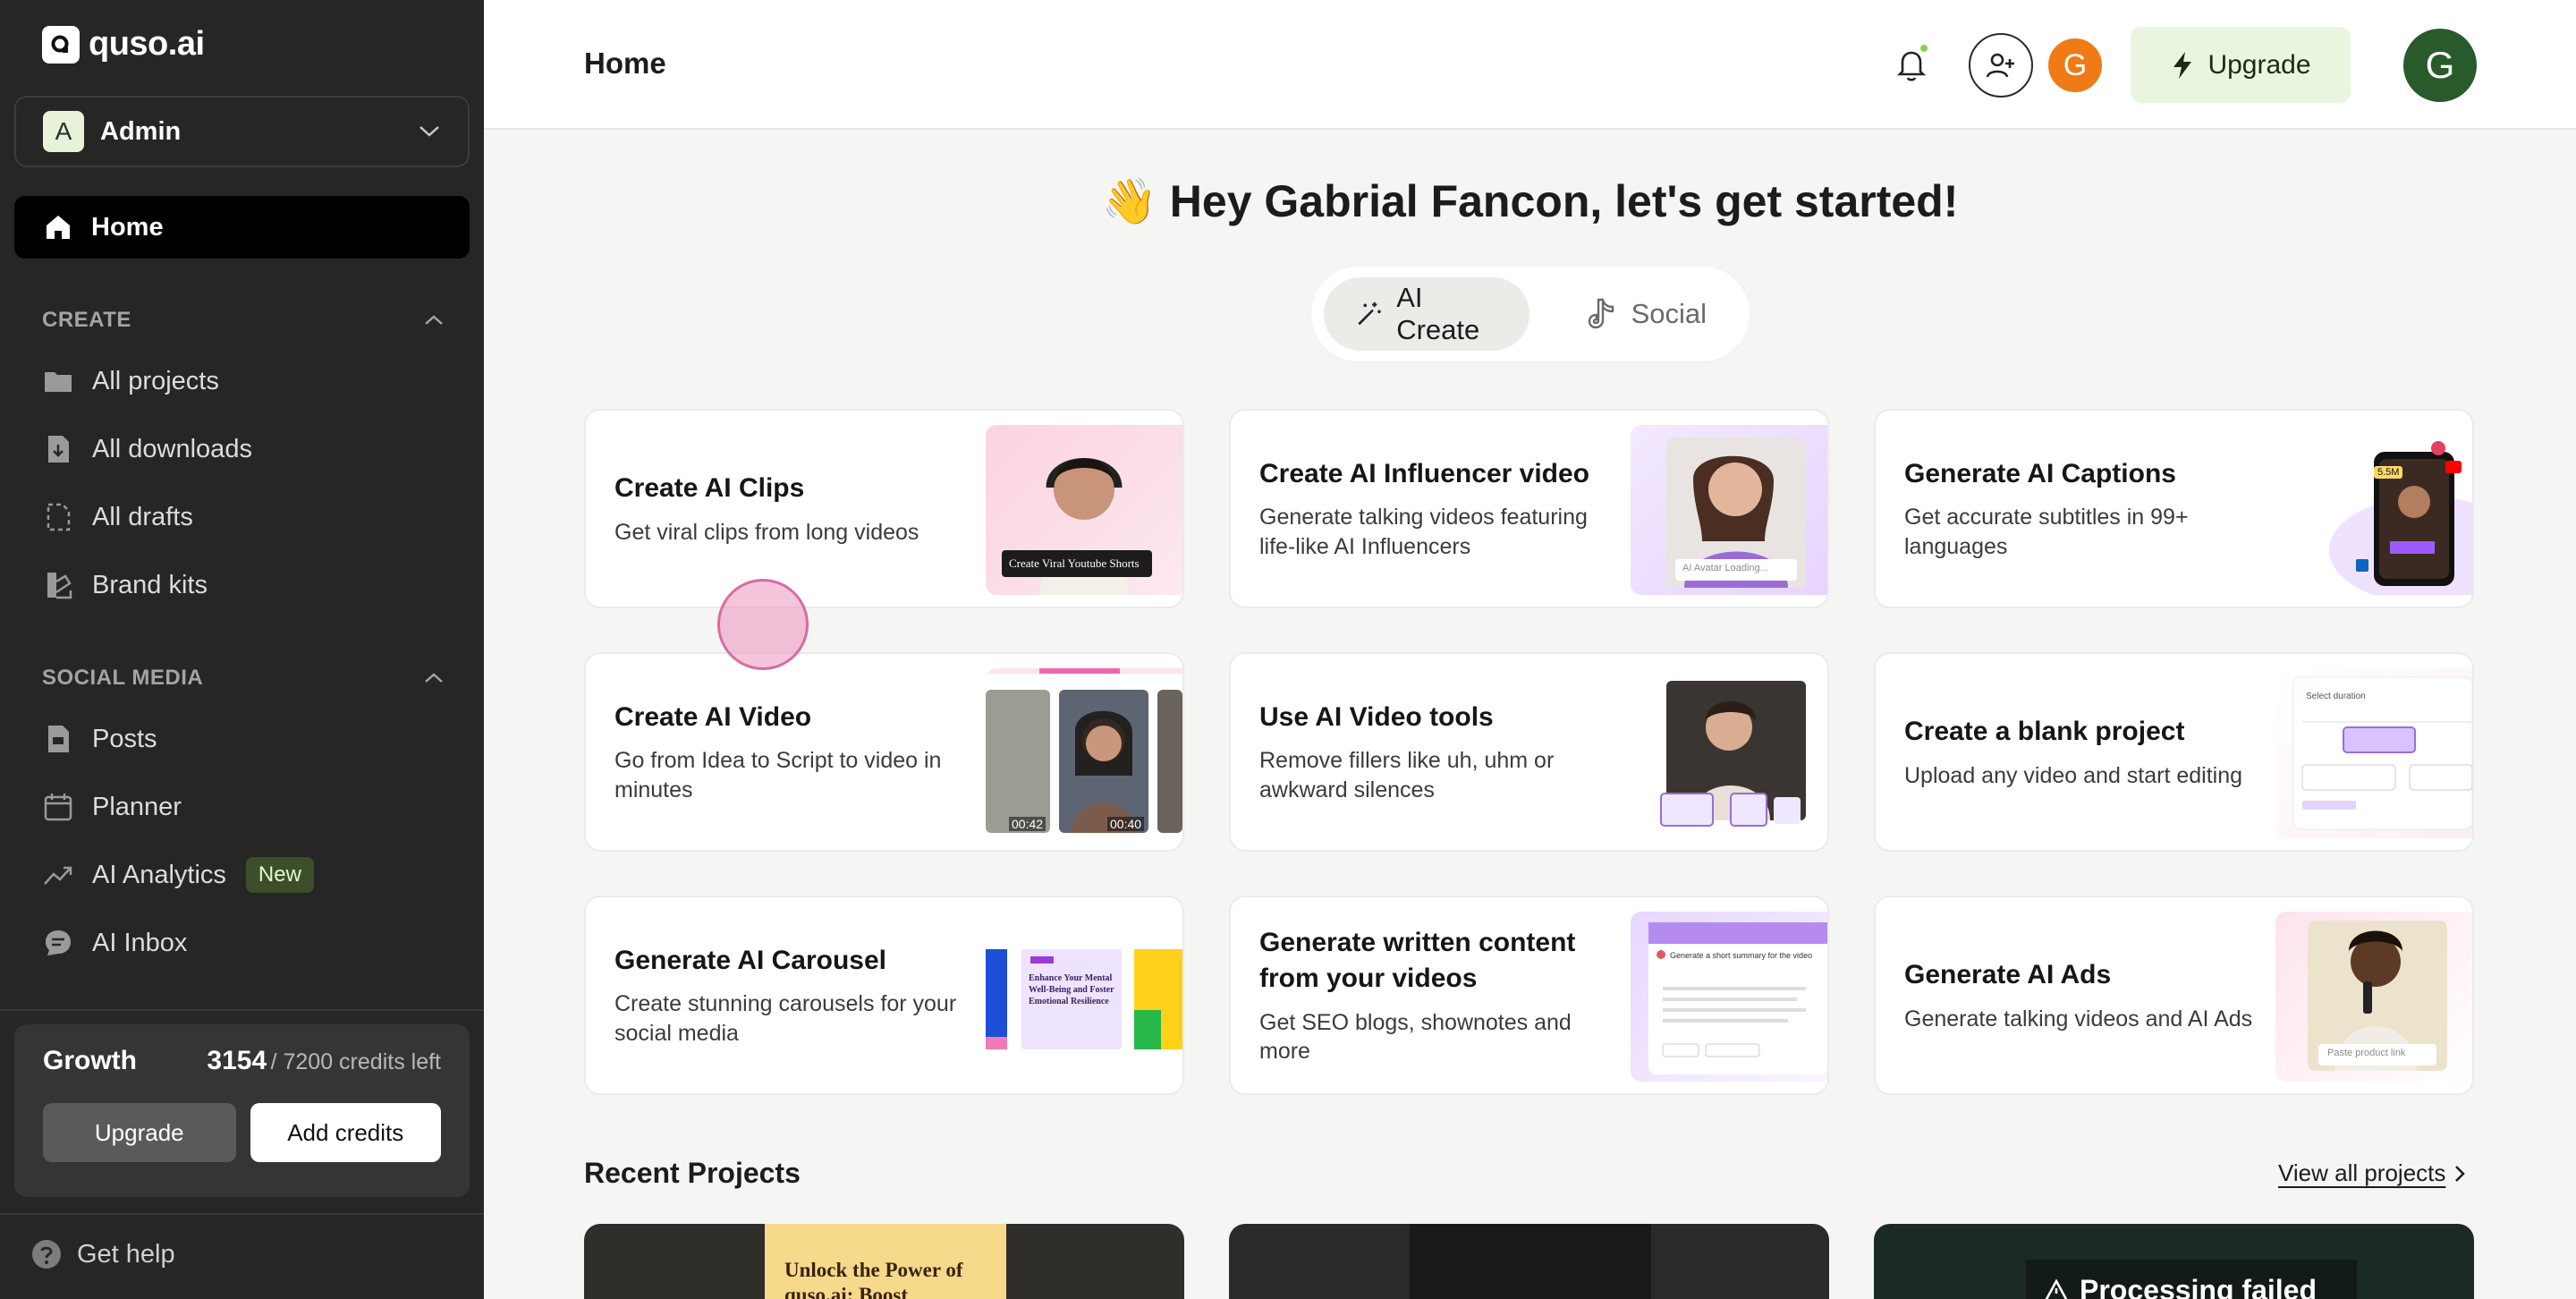  Describe the element at coordinates (242, 131) in the screenshot. I see `workspace-switcher: A Admin` at that location.